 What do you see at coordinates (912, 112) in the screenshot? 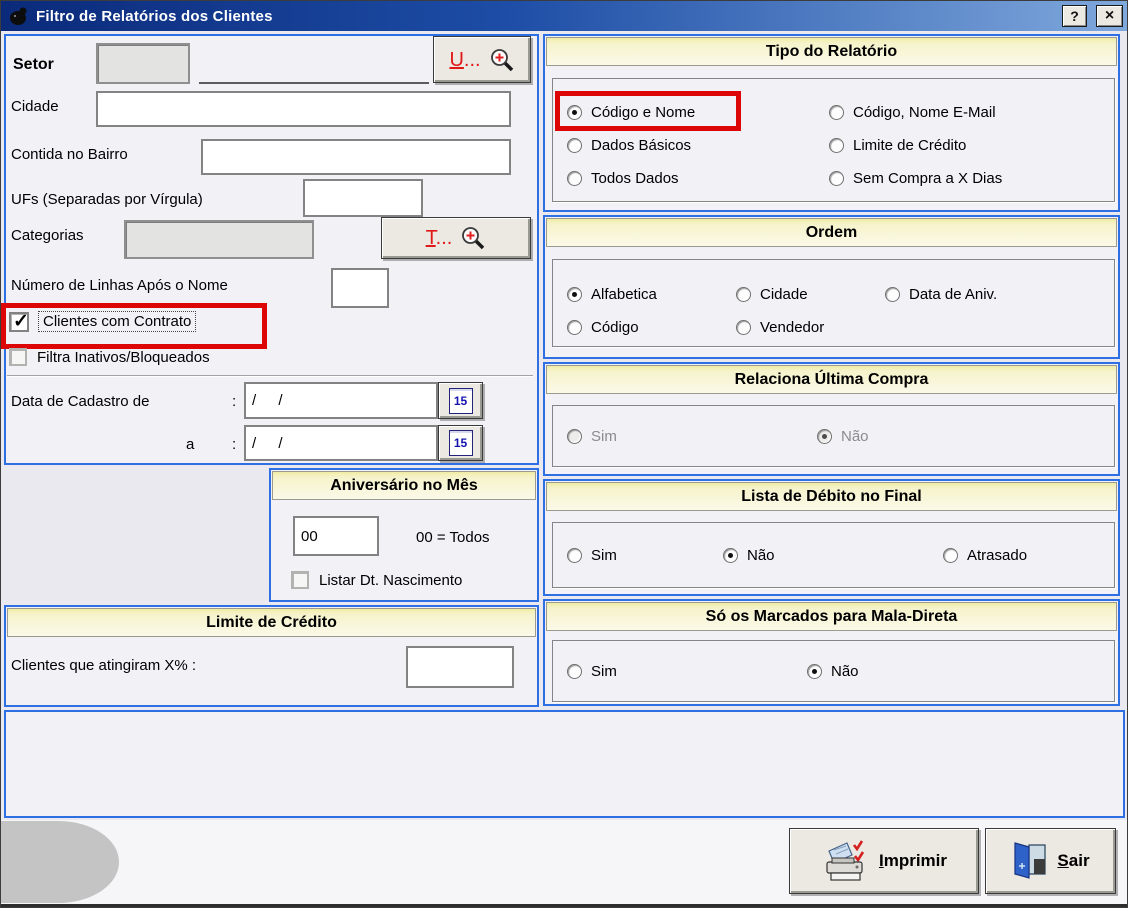
I see `radio-codigo-nome-email: Código, Nome E-Mail` at bounding box center [912, 112].